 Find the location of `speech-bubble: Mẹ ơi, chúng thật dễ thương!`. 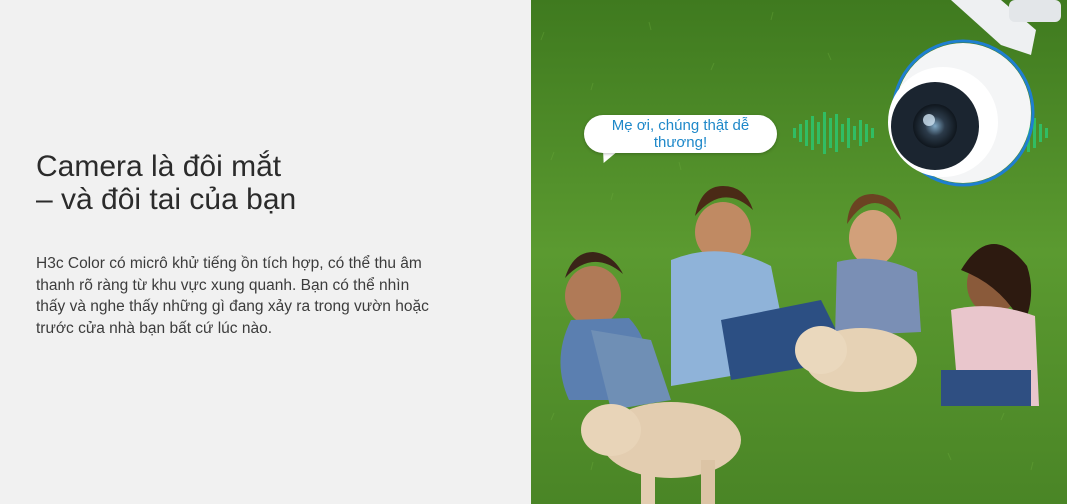

speech-bubble: Mẹ ơi, chúng thật dễ thương! is located at coordinates (680, 134).